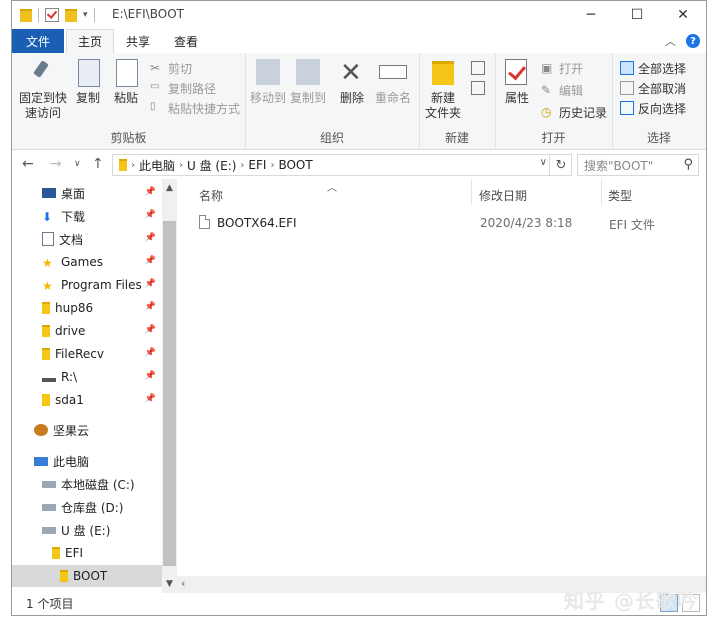 The height and width of the screenshot is (624, 720). What do you see at coordinates (90, 41) in the screenshot?
I see `tab-home: 主页` at bounding box center [90, 41].